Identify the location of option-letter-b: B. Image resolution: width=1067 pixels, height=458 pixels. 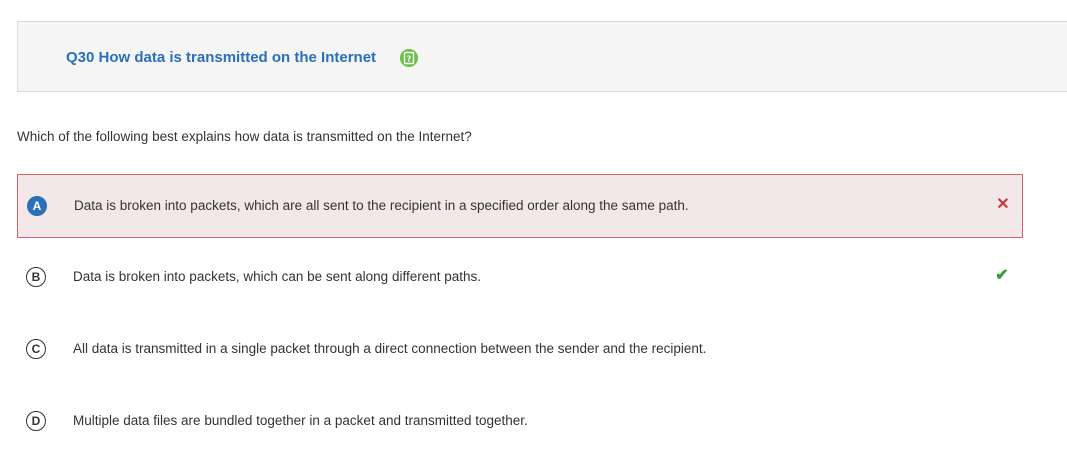
(36, 277).